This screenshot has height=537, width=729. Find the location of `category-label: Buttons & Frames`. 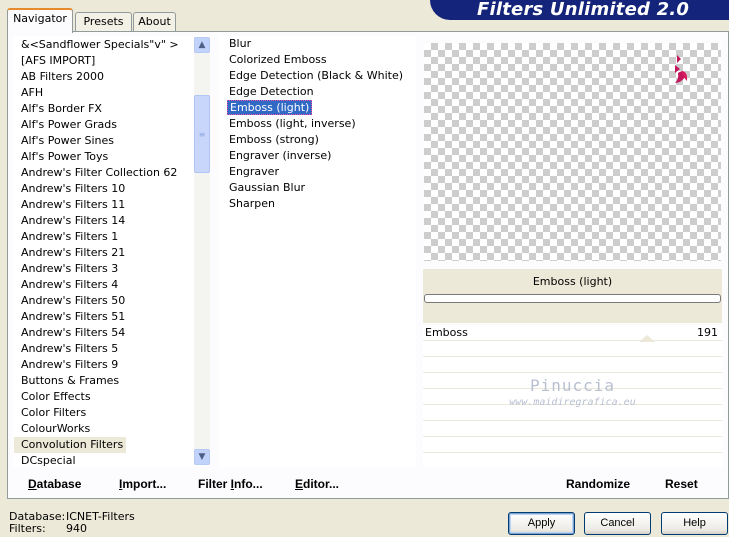

category-label: Buttons & Frames is located at coordinates (70, 380).